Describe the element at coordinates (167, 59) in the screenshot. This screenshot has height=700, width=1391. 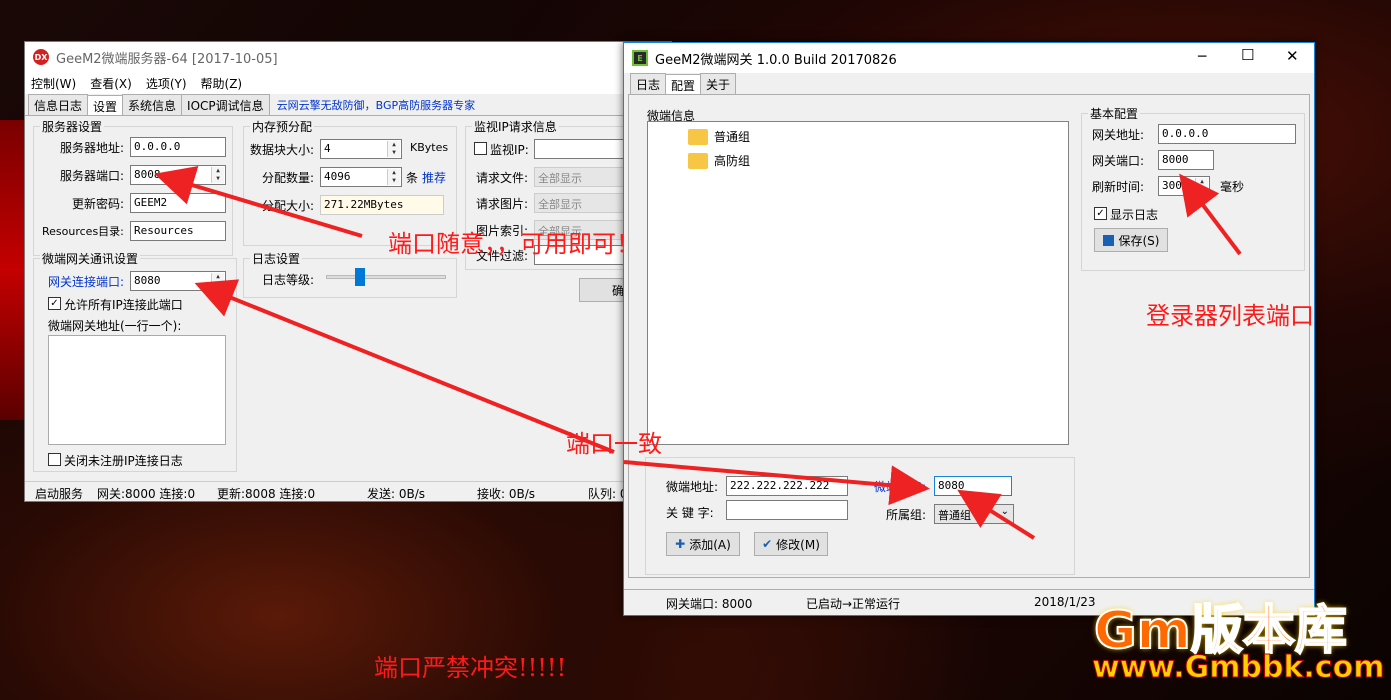
I see `server-title: GeeM2微端服务器-64 [2017-10-05]` at that location.